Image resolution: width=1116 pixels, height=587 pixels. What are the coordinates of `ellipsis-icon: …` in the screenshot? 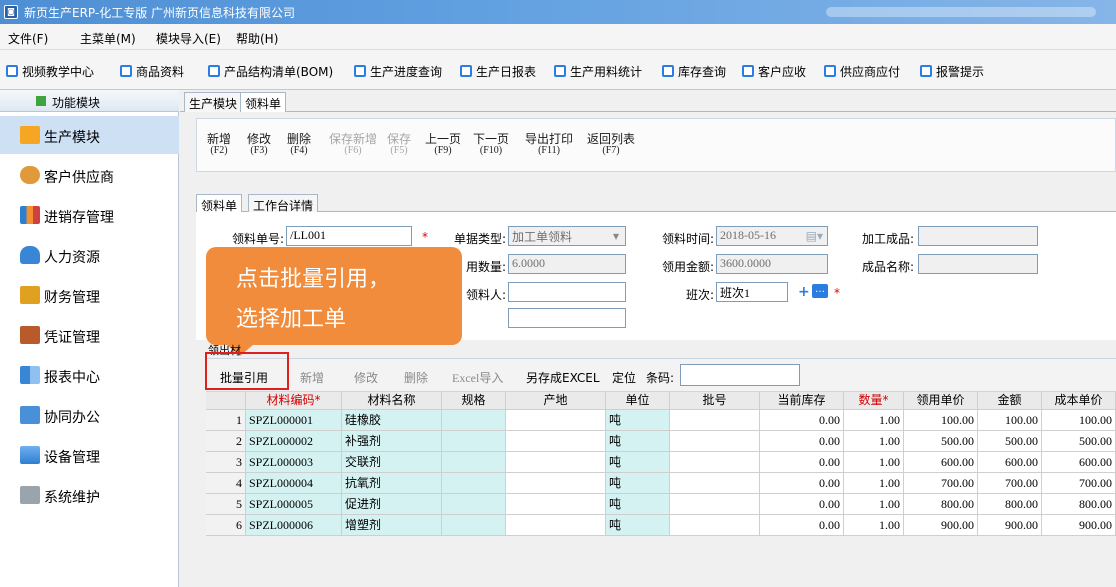 It's located at (820, 291).